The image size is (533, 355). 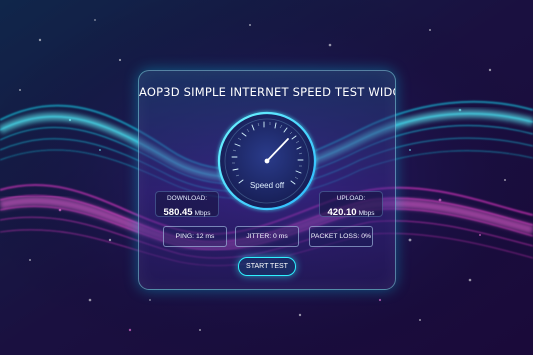 I want to click on packet-loss-metric: PACKET LOSS: 0%, so click(x=341, y=236).